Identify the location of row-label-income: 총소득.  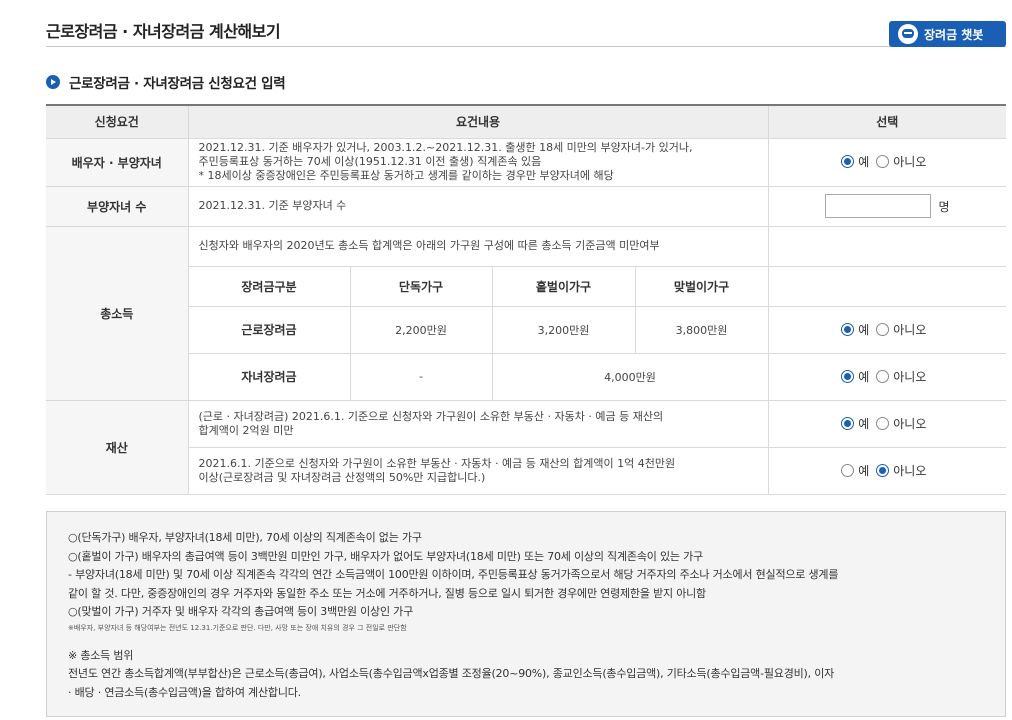
(117, 313).